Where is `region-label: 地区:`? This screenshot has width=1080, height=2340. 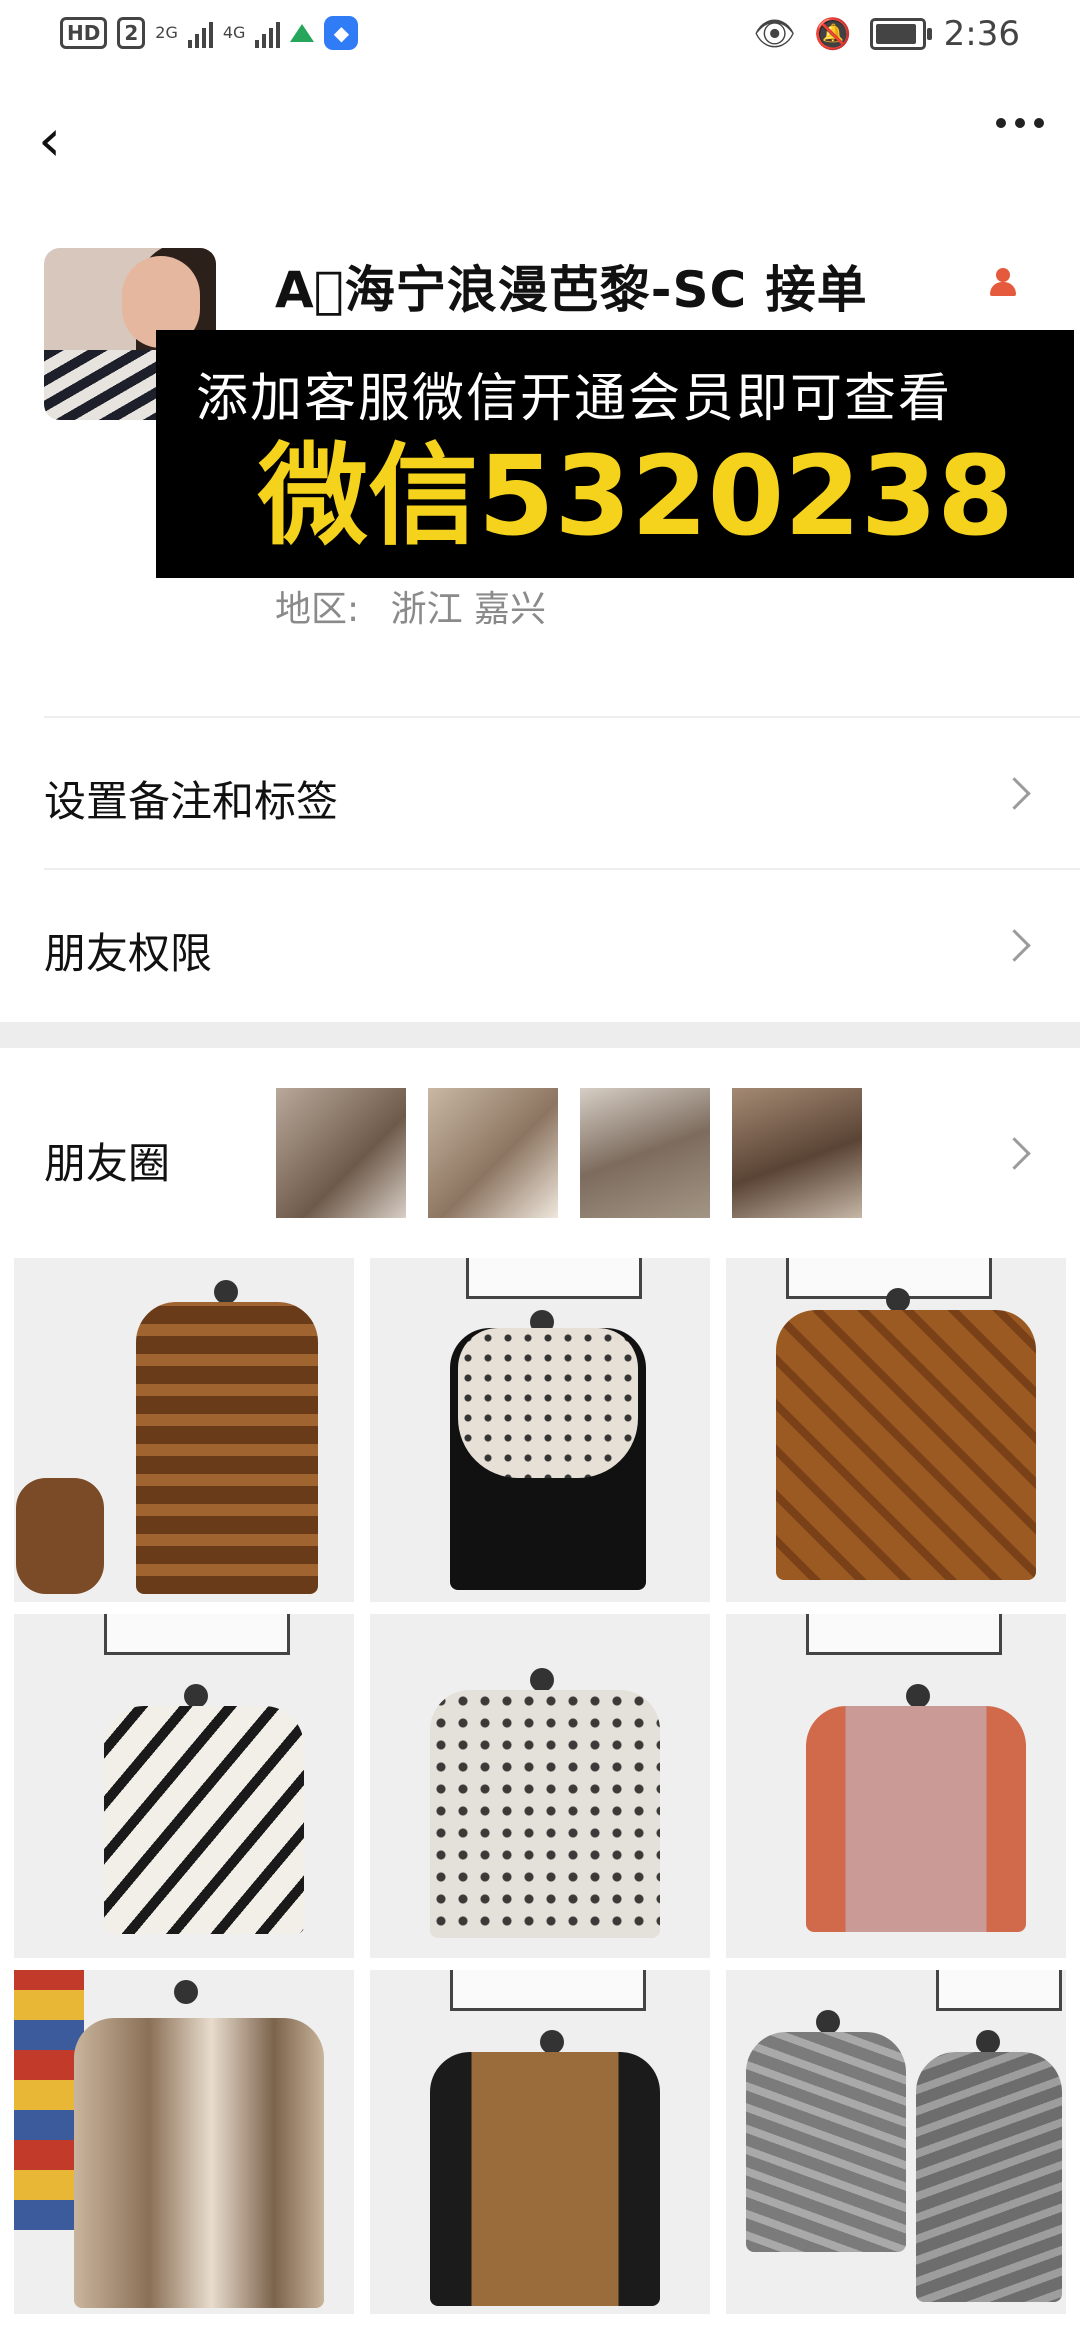 region-label: 地区: is located at coordinates (317, 609).